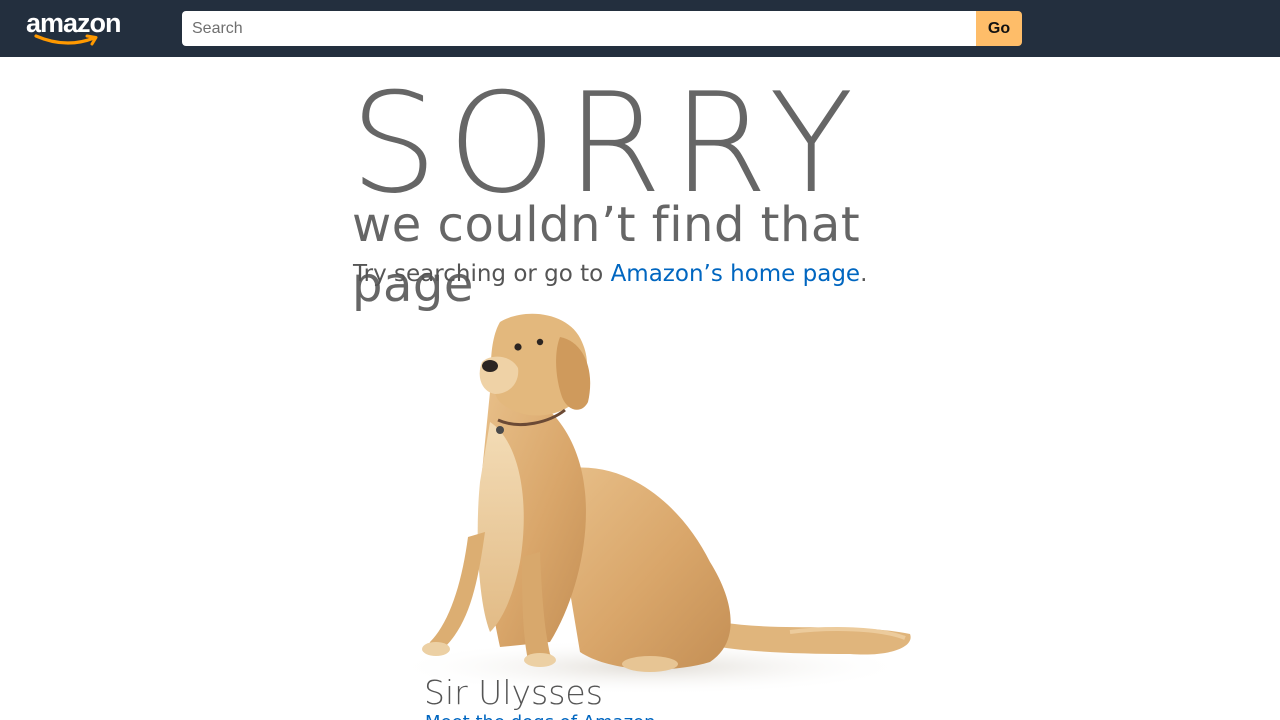 This screenshot has width=1280, height=720. What do you see at coordinates (606, 255) in the screenshot?
I see `error-subtitle: we couldn’t find that page` at bounding box center [606, 255].